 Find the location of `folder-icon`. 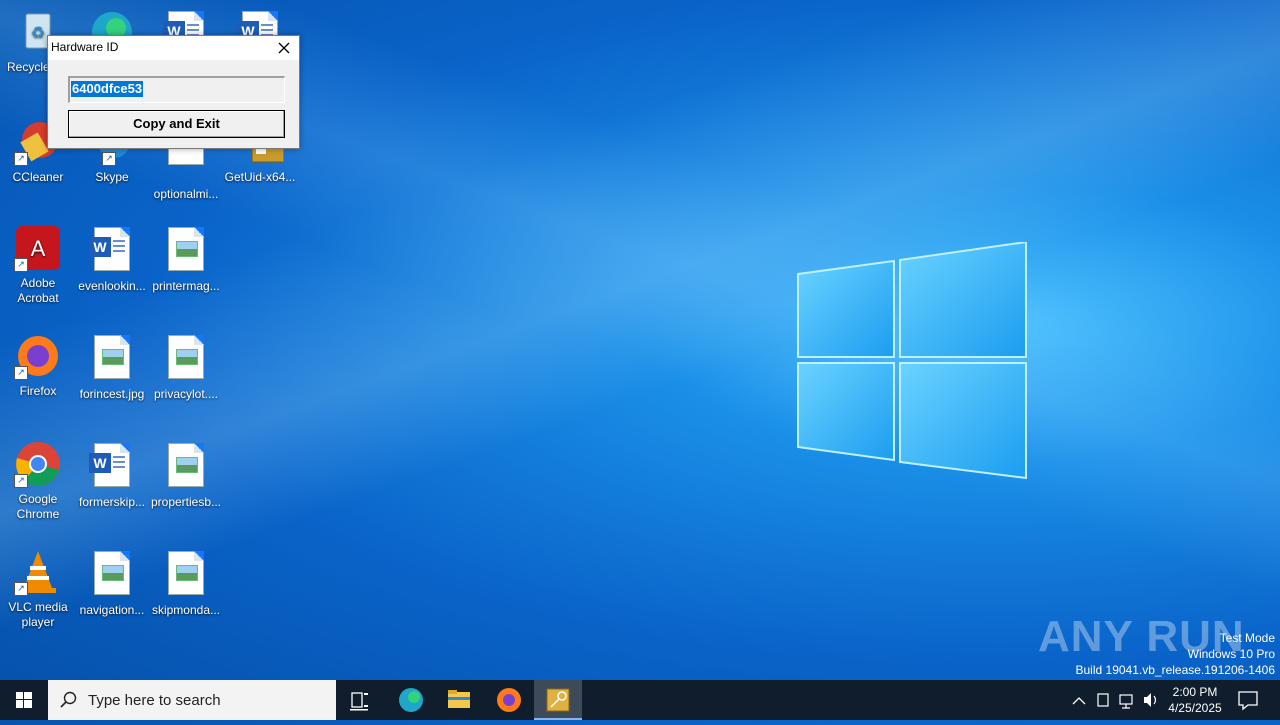

folder-icon is located at coordinates (459, 699).